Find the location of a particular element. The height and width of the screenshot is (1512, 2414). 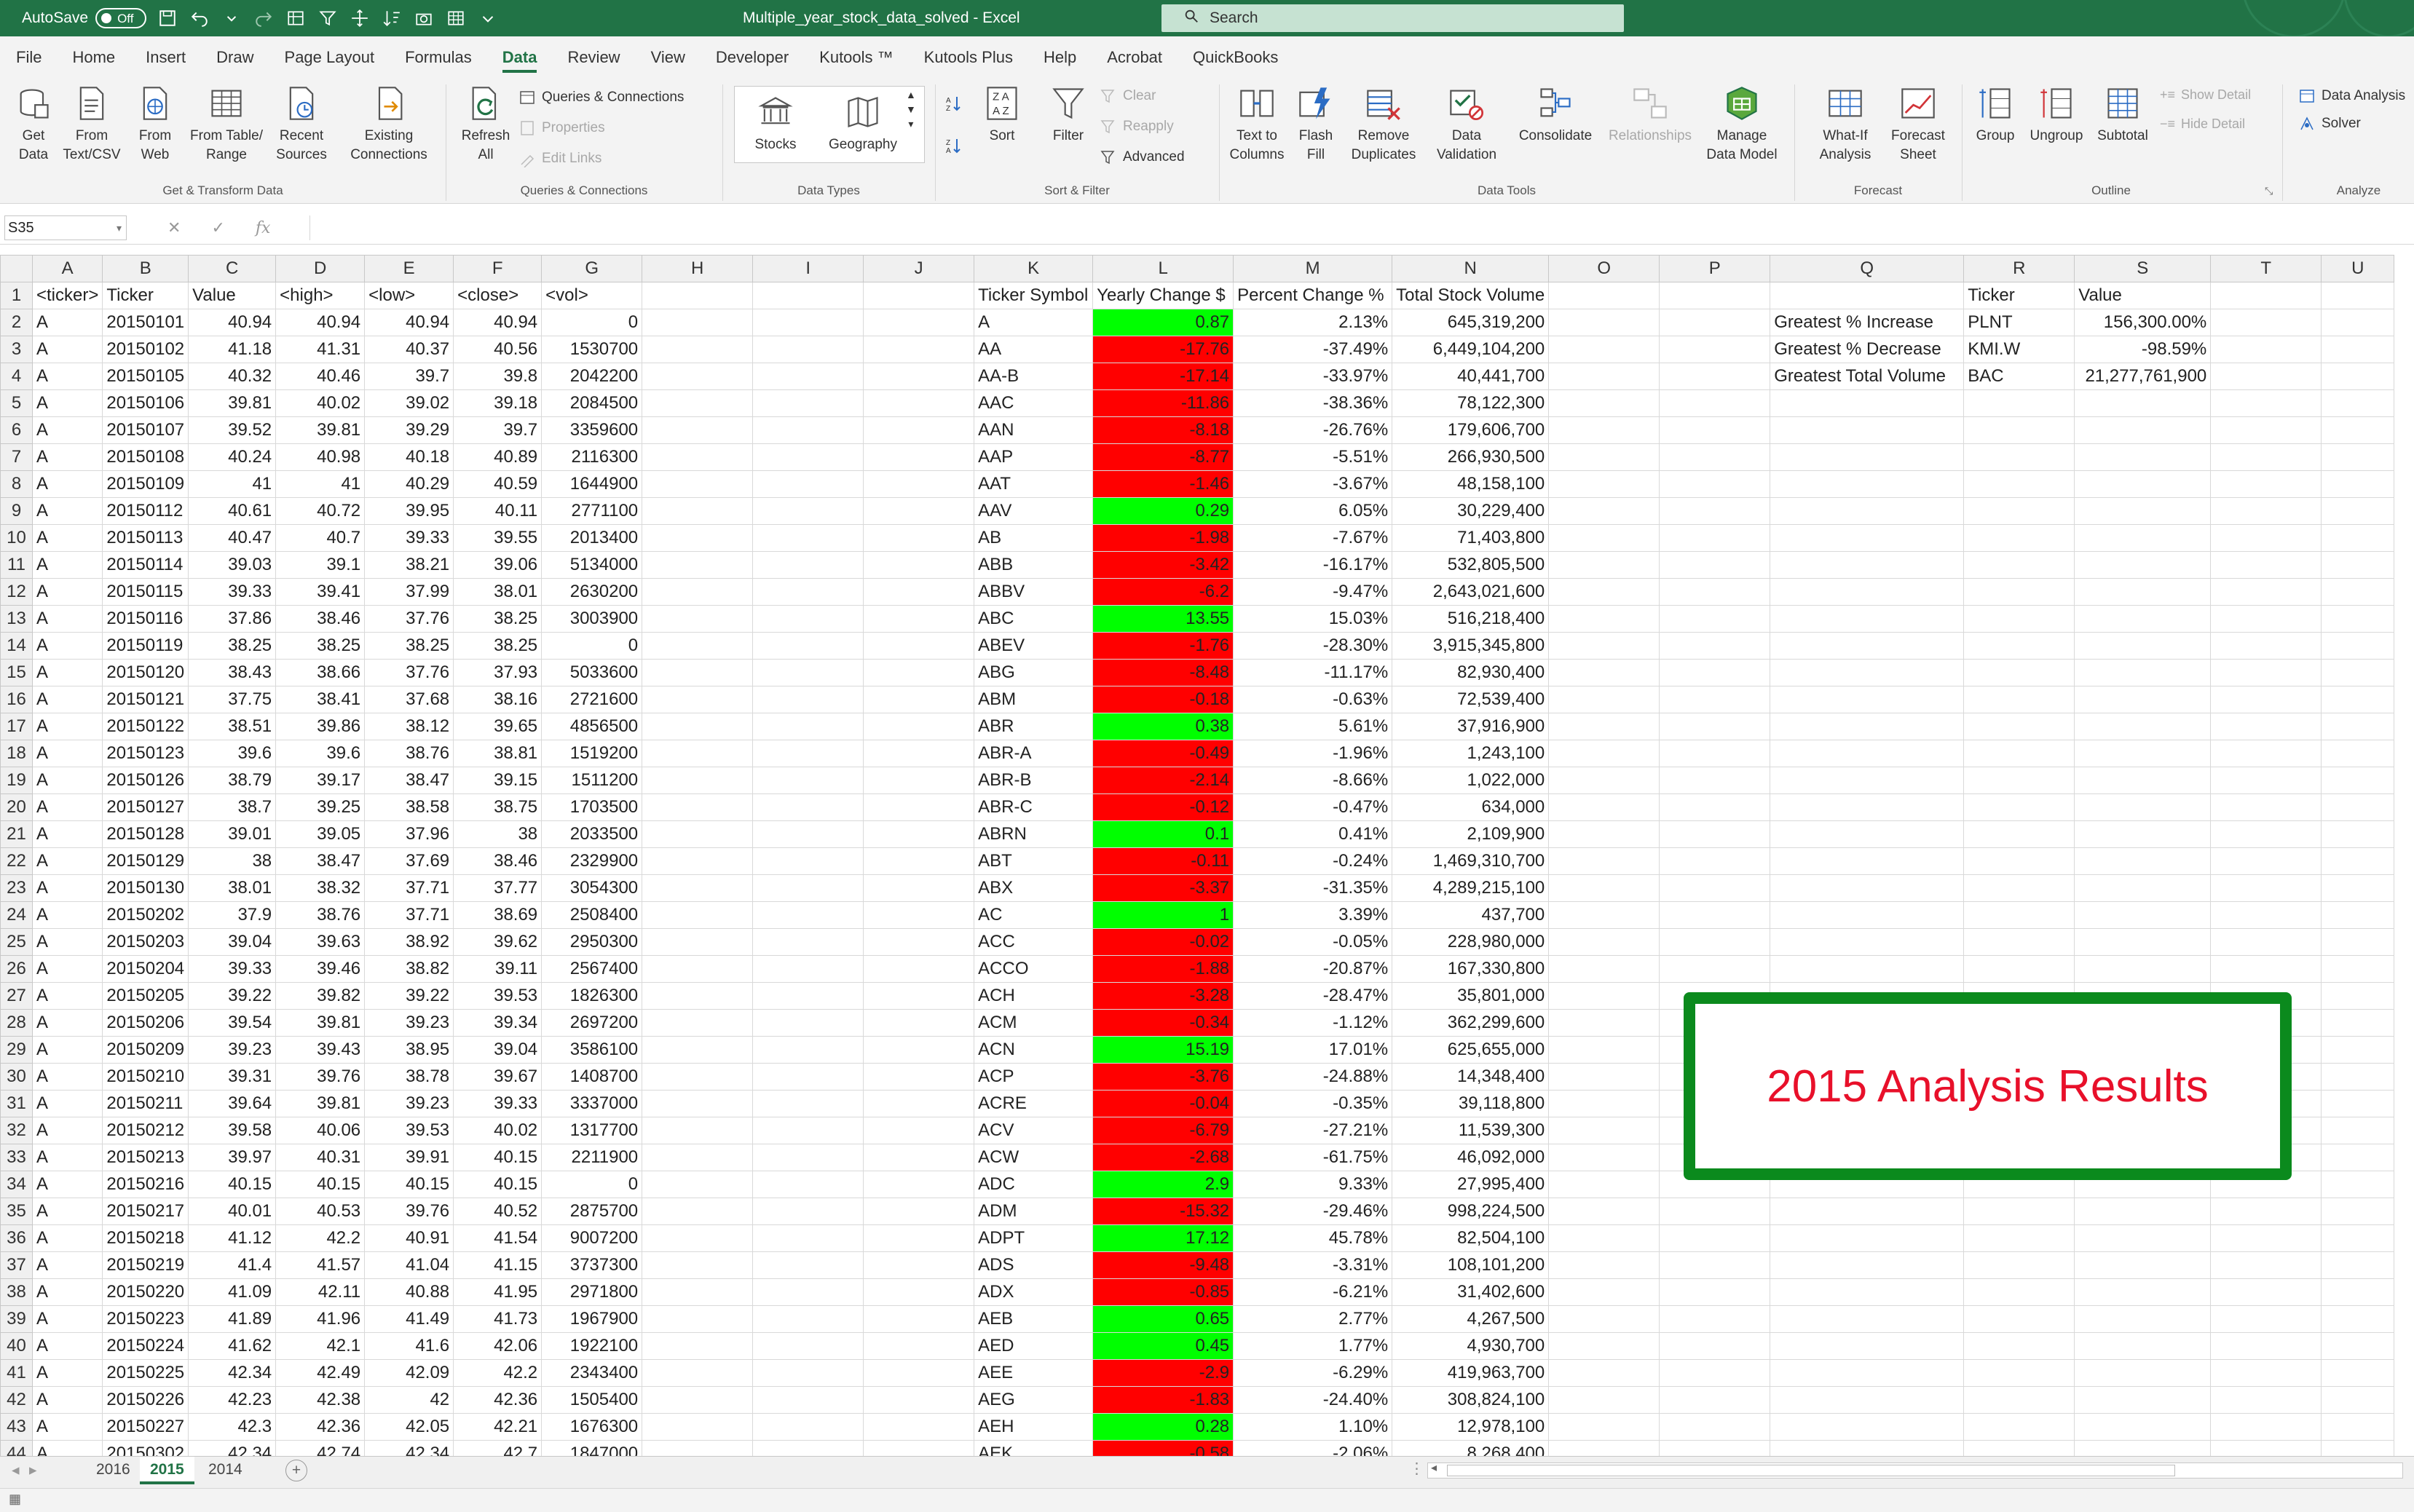

cell: Greatest Total Volume is located at coordinates (1867, 376).